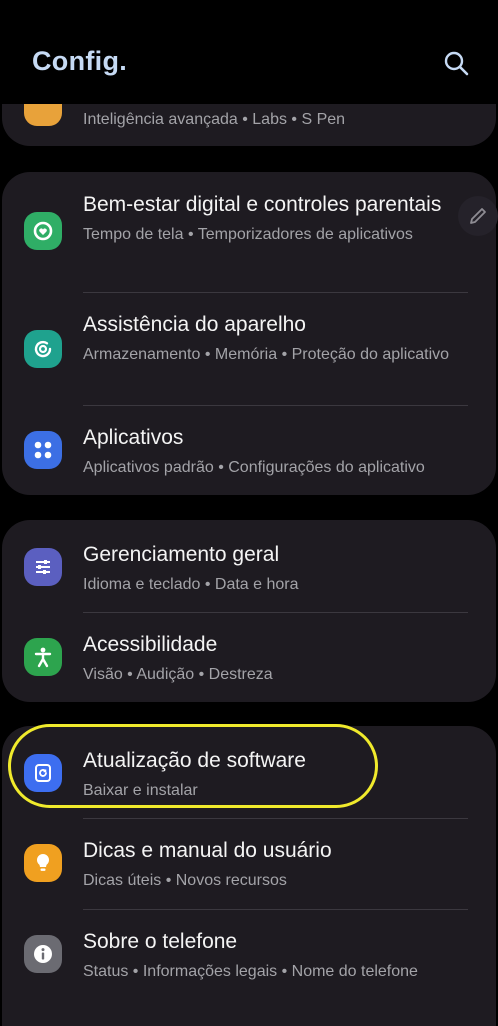 Image resolution: width=498 pixels, height=1026 pixels. Describe the element at coordinates (194, 324) in the screenshot. I see `settings-item-title: Assistência do aparelho` at that location.